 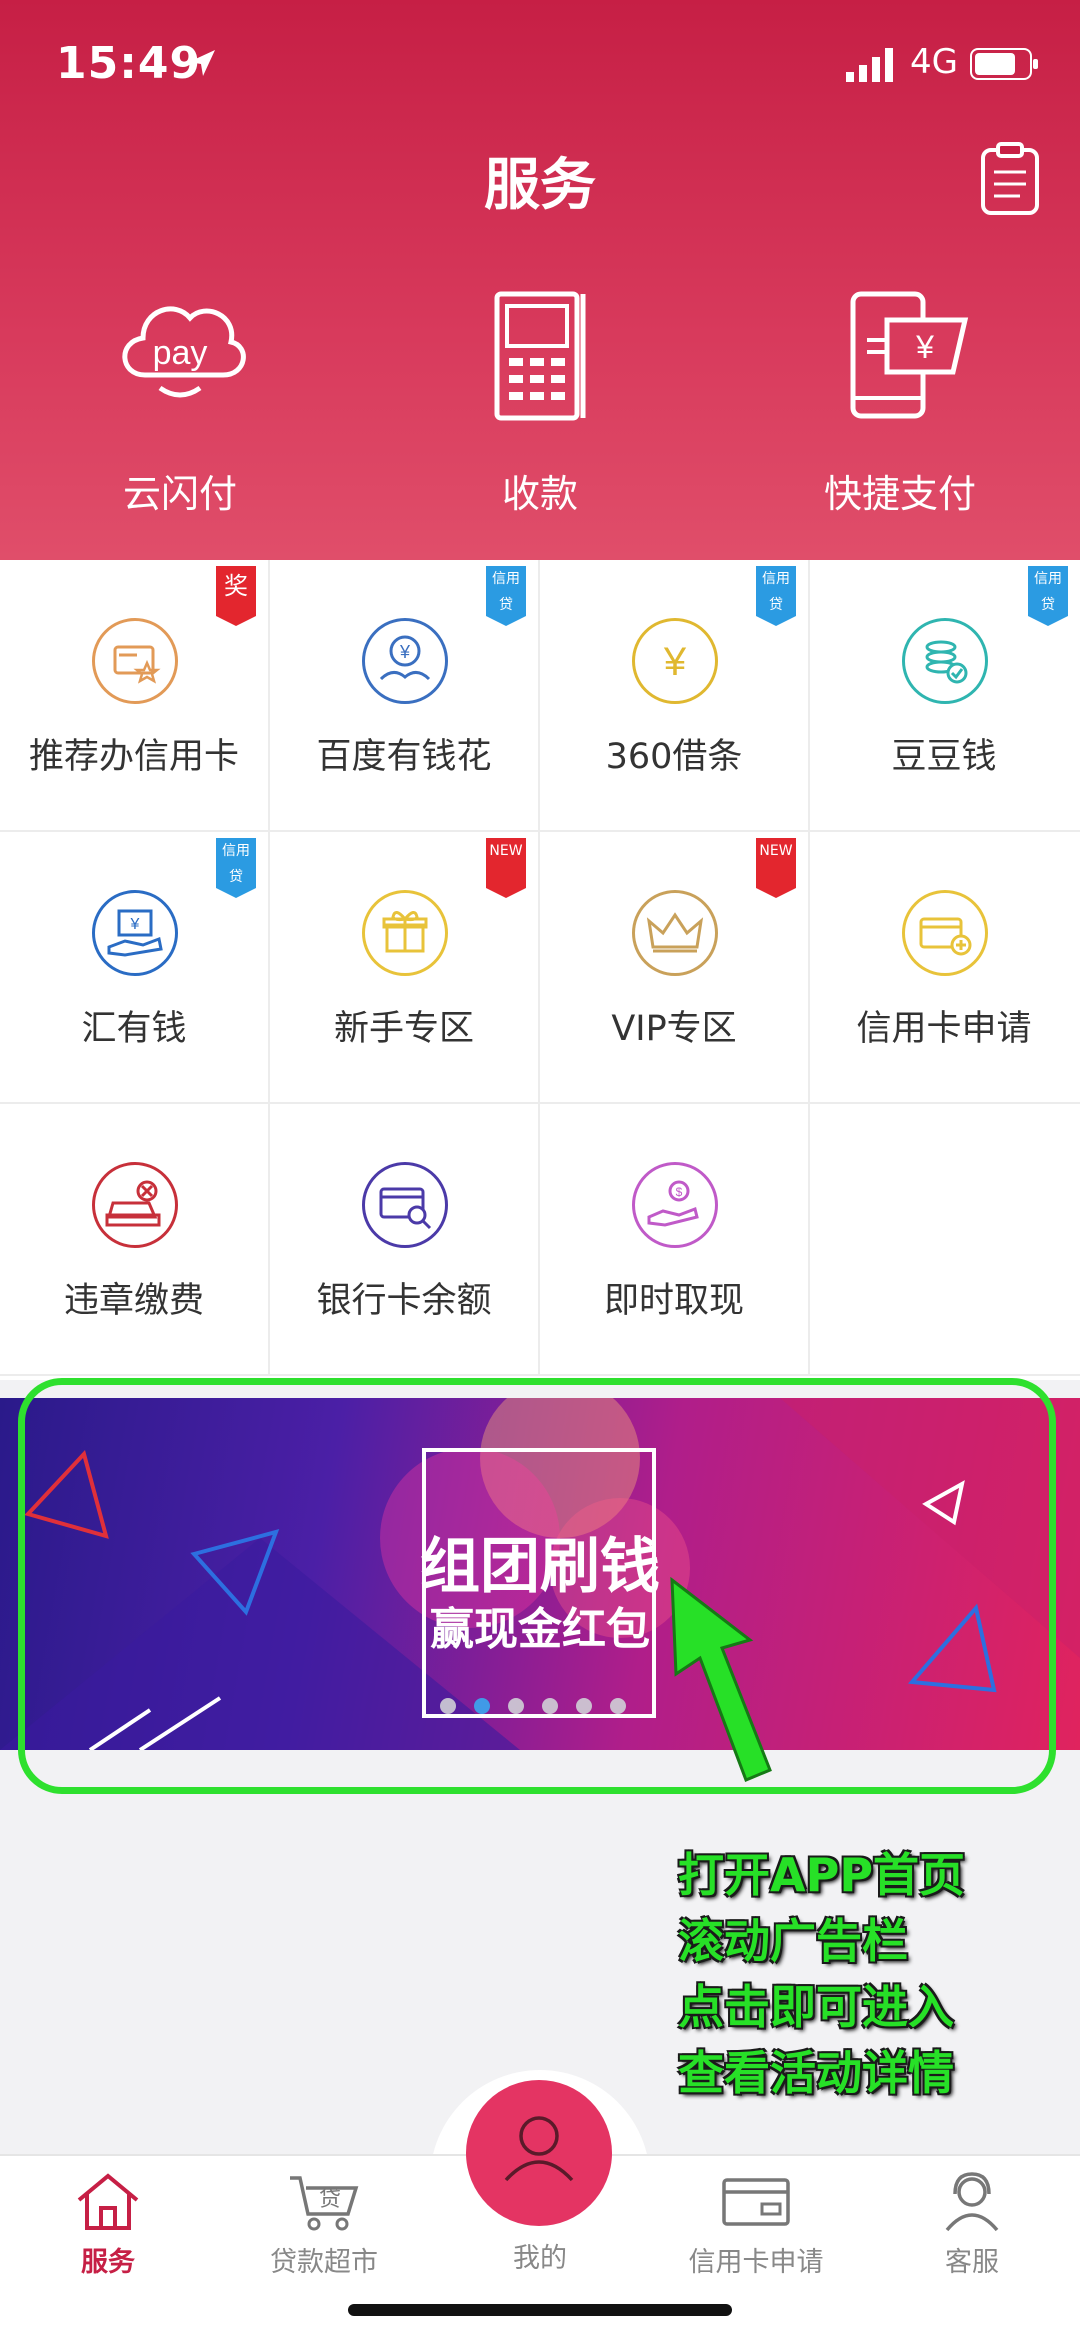 I want to click on page-title: 服务, so click(x=540, y=185).